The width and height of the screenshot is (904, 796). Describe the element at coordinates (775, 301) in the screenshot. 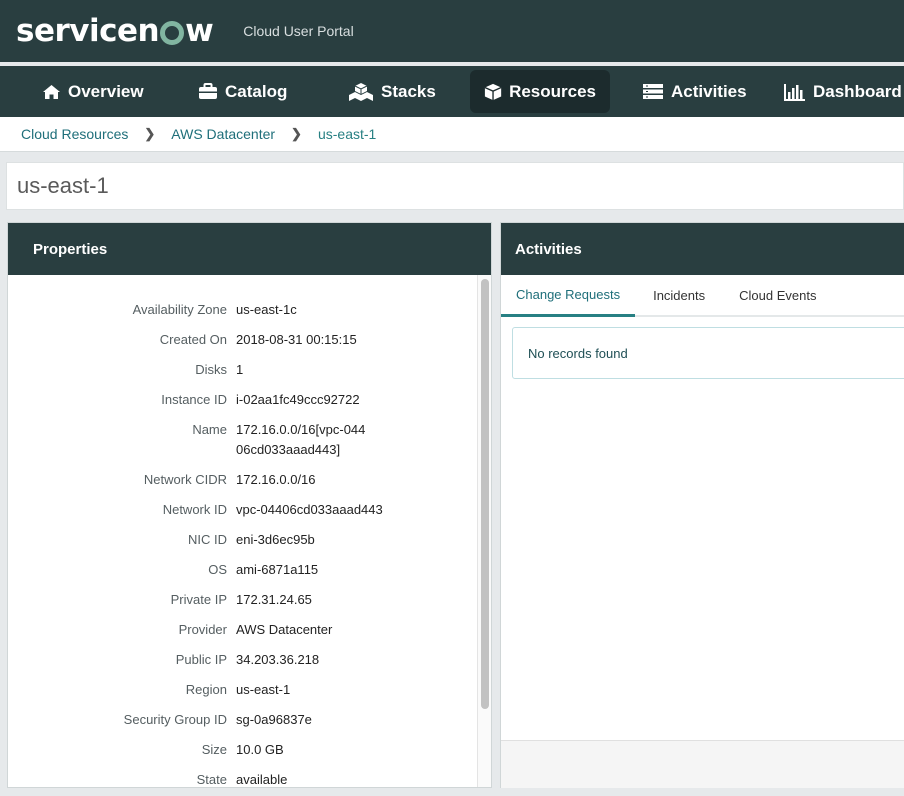

I see `tab-cloud-events: Cloud Events` at that location.